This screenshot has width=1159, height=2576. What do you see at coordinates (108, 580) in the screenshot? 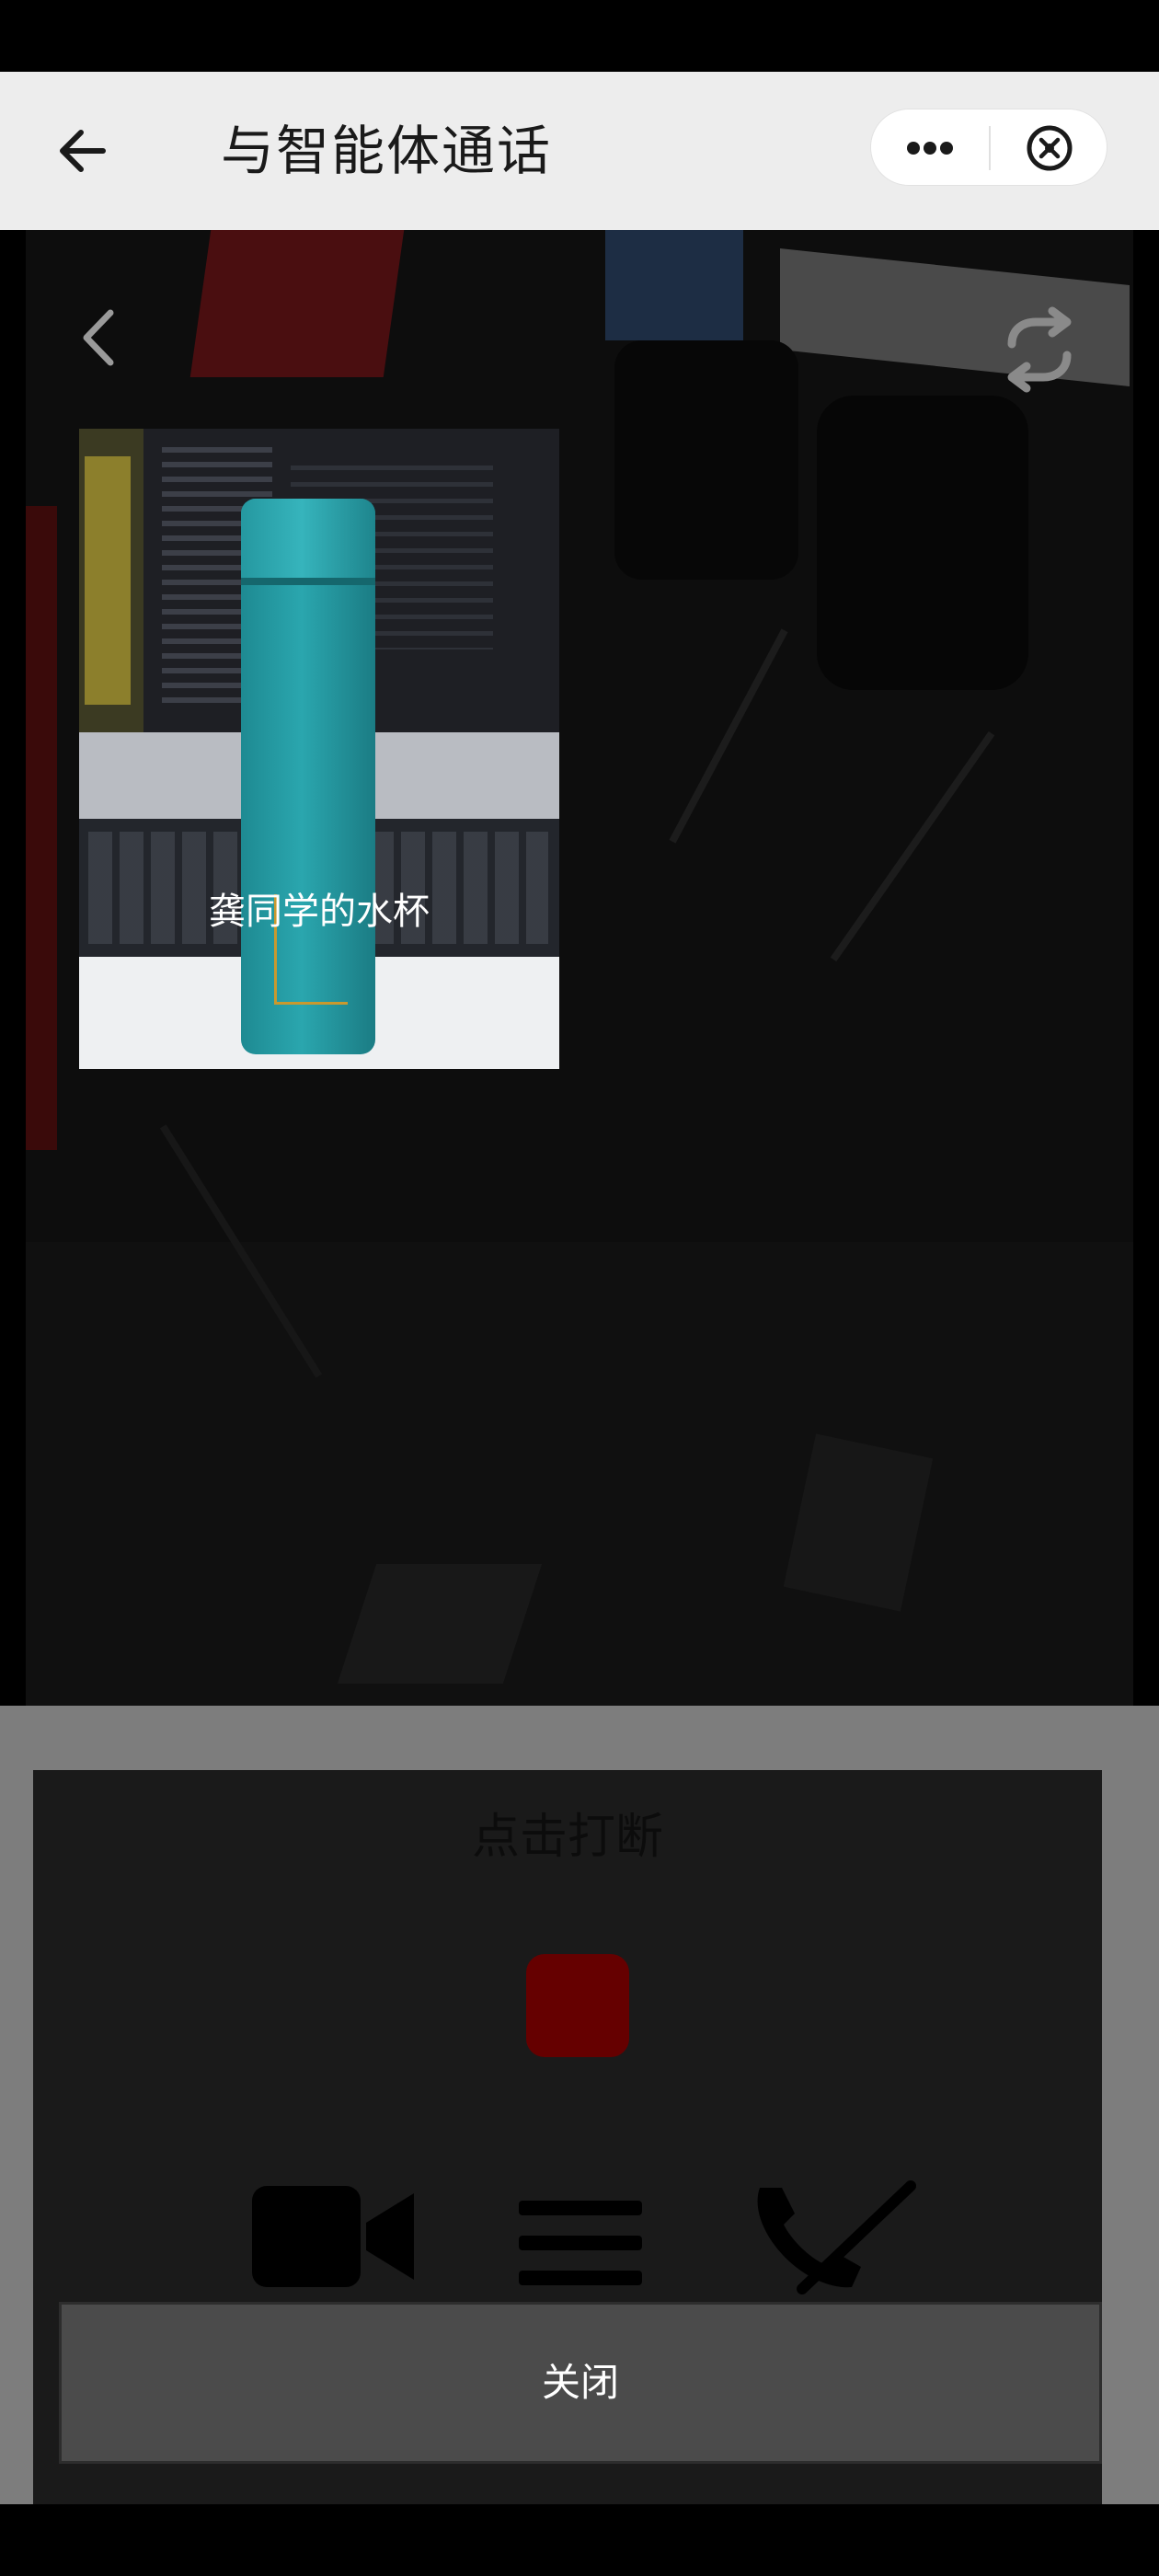
I see `photo-second-monitor-screen` at bounding box center [108, 580].